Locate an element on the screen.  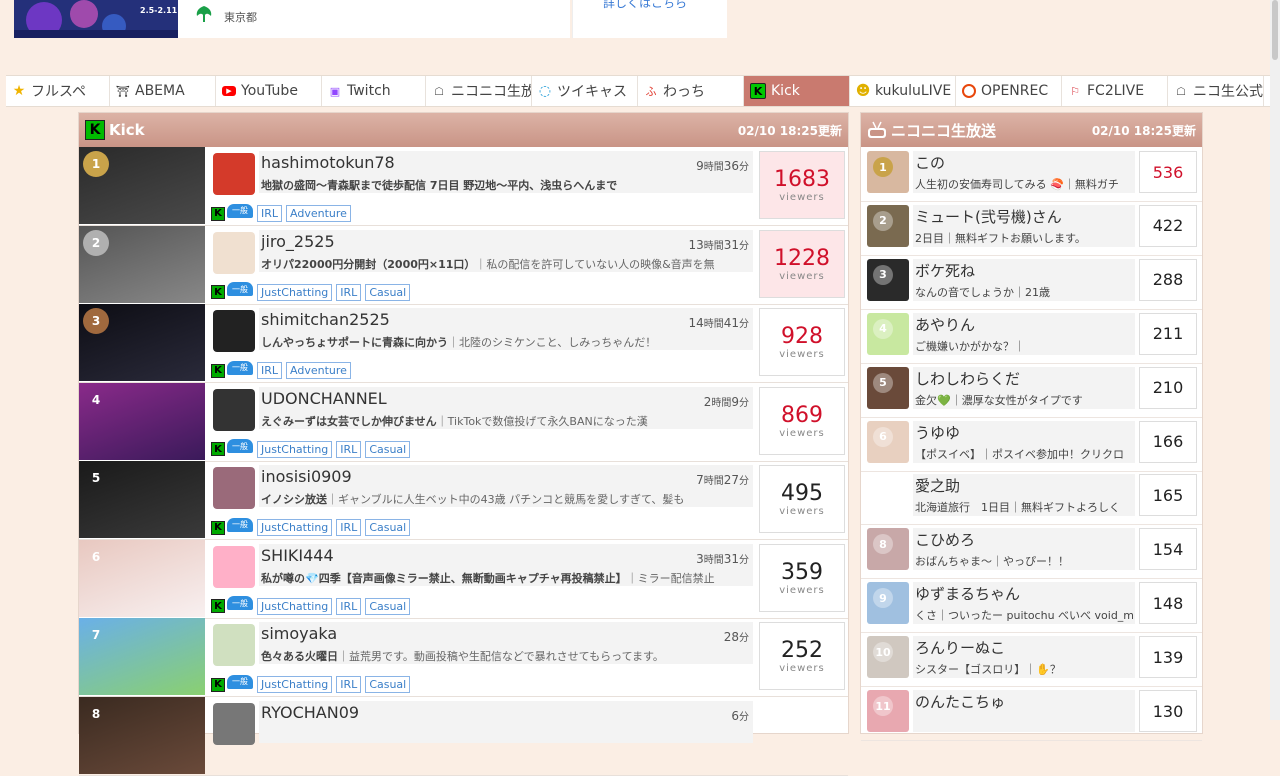
nico-stream-row: 5 しわしわらくだ 金欠💚｜濃厚な女性がタイプです 210 is located at coordinates (1031, 390).